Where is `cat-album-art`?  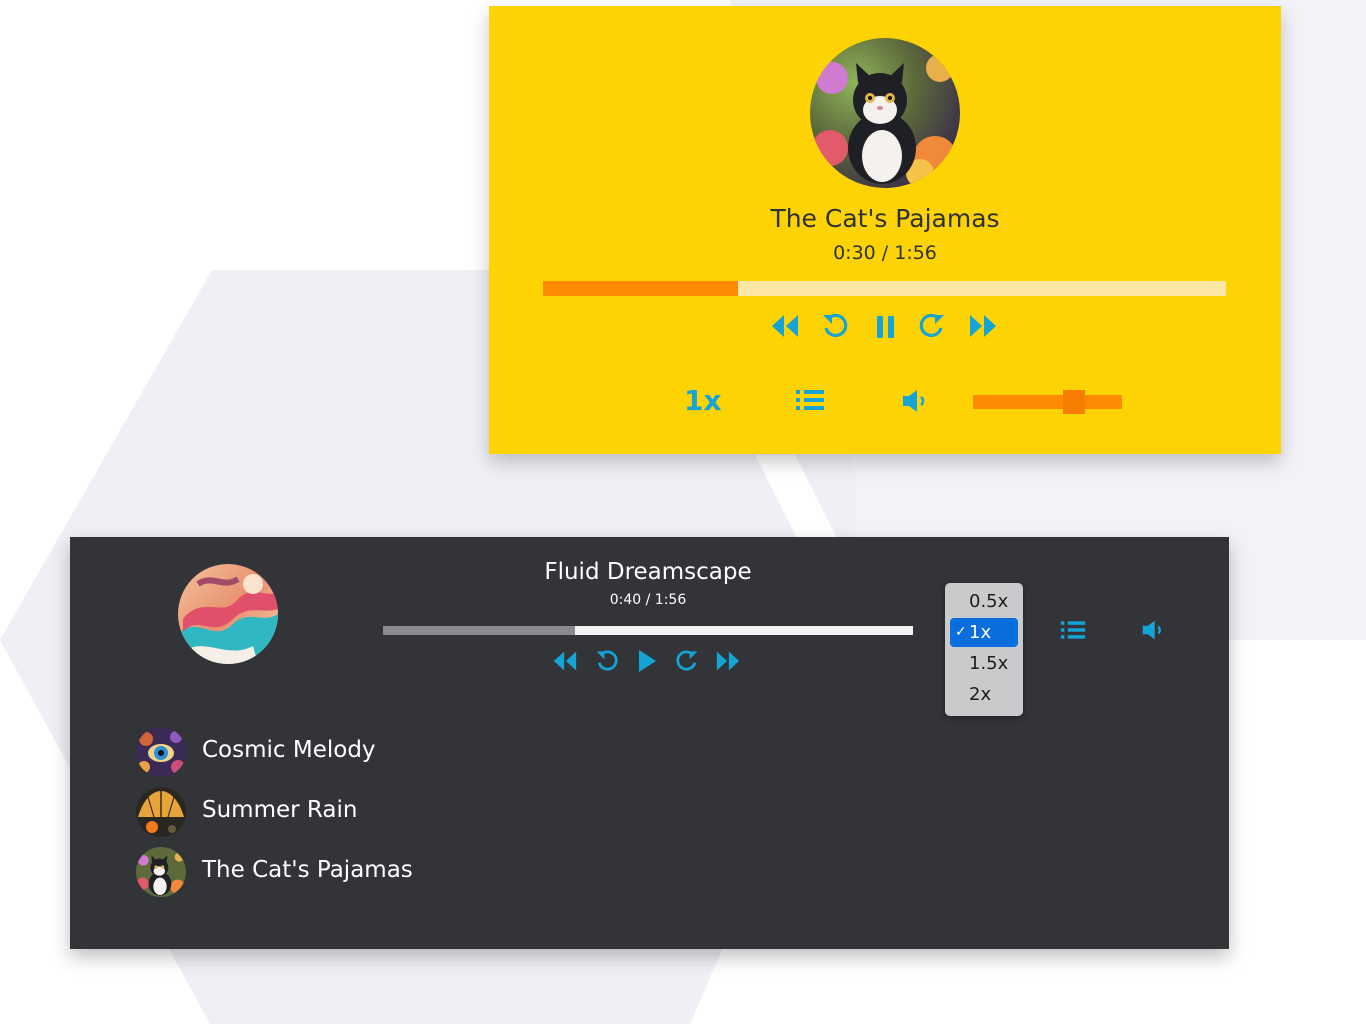
cat-album-art is located at coordinates (885, 113).